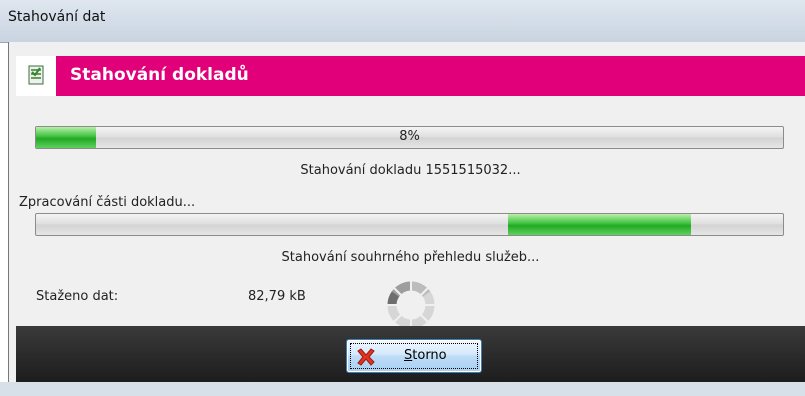  What do you see at coordinates (402, 21) in the screenshot?
I see `title-bar: Stahování dat` at bounding box center [402, 21].